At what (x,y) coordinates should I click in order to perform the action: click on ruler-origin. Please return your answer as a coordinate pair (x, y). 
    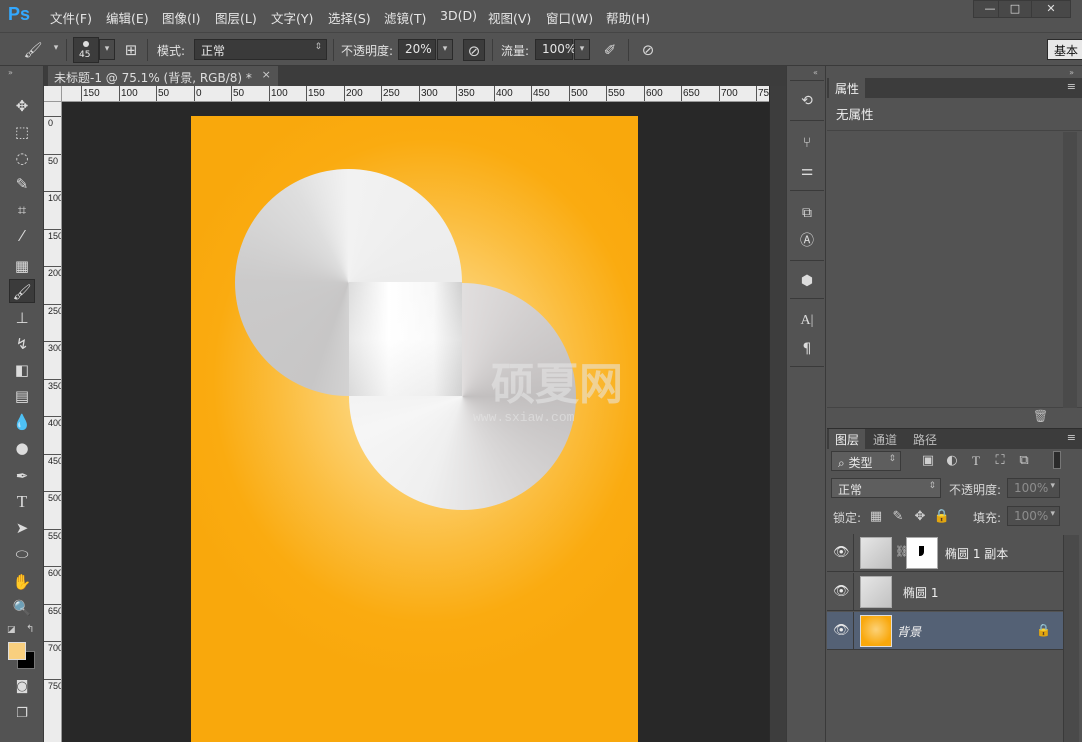
    Looking at the image, I should click on (53, 94).